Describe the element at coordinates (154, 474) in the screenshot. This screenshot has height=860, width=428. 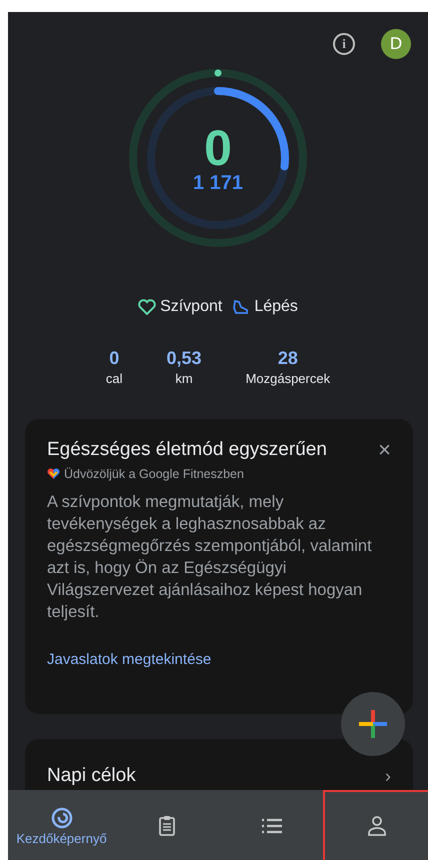
I see `card-subtitle: Üdvözöljük a Google Fitneszben` at that location.